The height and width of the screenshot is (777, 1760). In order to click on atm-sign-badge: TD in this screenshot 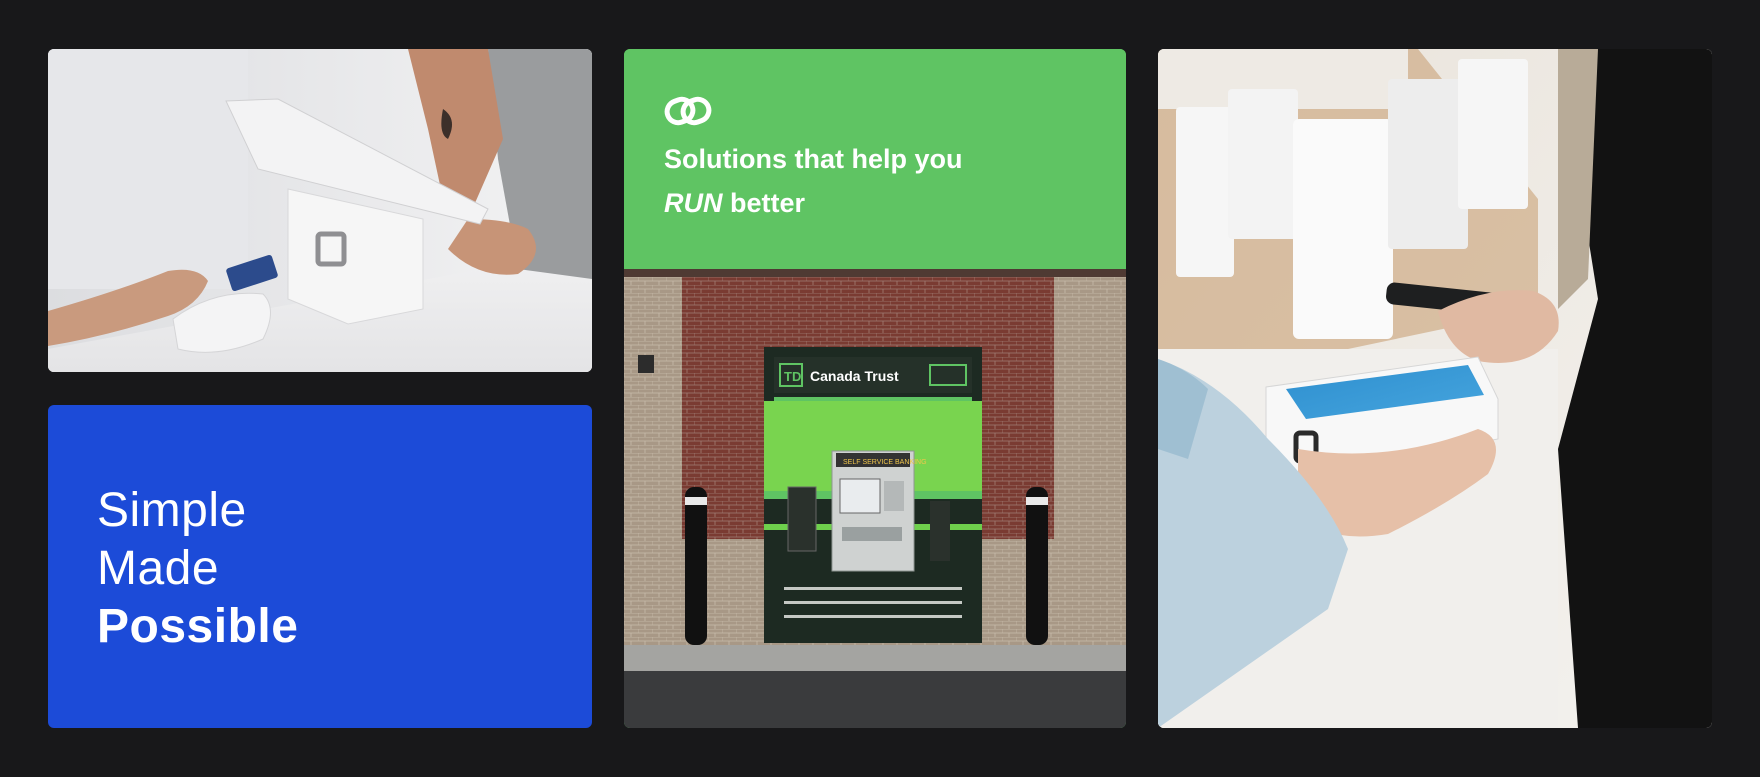, I will do `click(792, 376)`.